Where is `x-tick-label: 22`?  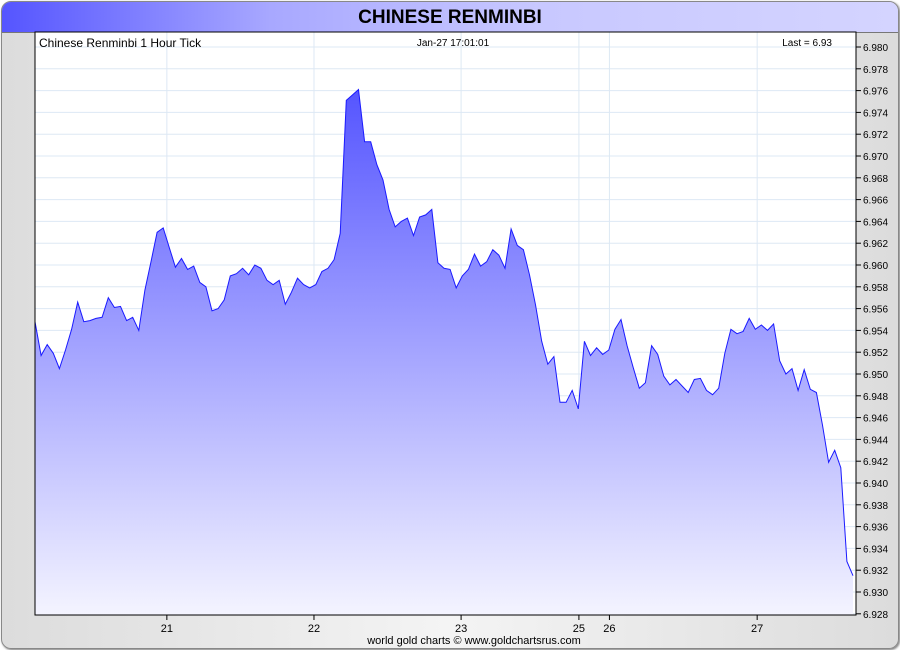
x-tick-label: 22 is located at coordinates (314, 629).